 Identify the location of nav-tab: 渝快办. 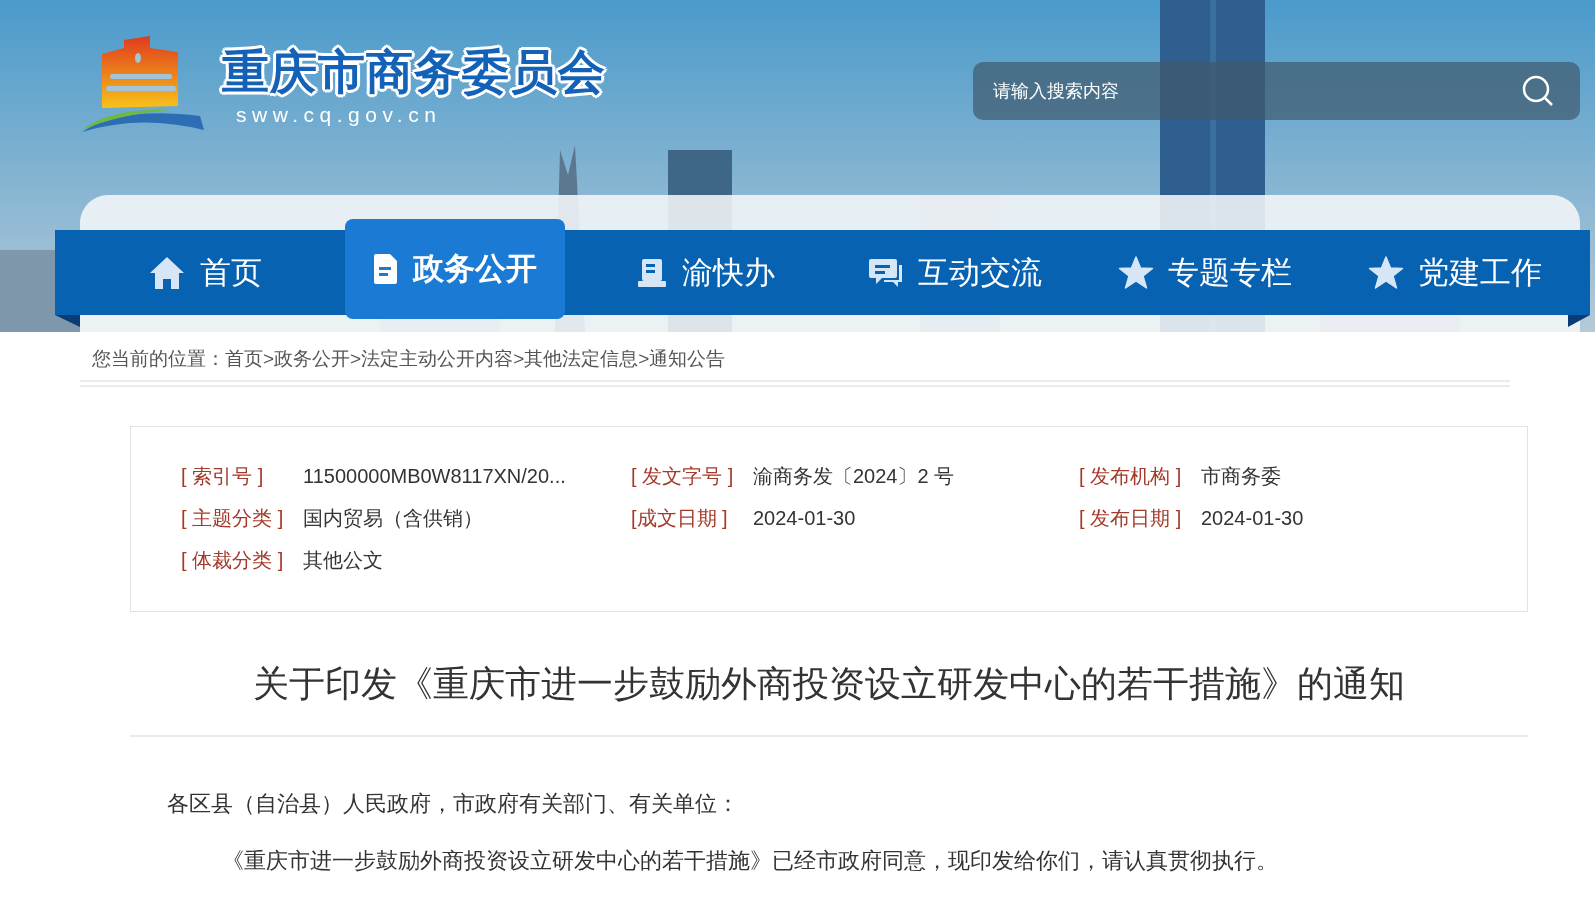
(705, 272).